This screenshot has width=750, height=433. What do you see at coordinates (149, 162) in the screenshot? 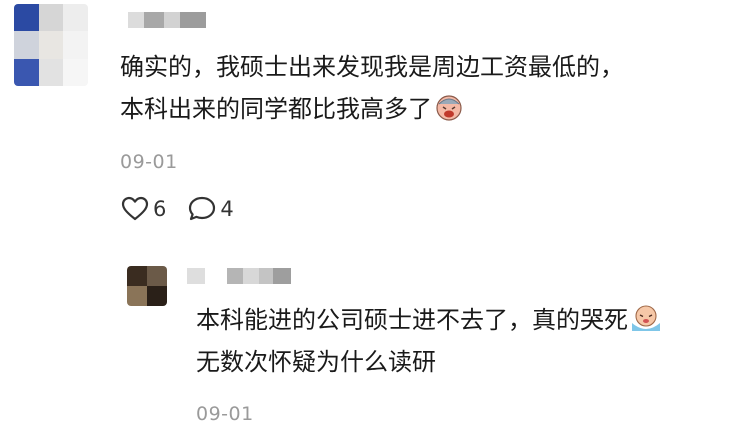
I see `comment-date: 09-01` at bounding box center [149, 162].